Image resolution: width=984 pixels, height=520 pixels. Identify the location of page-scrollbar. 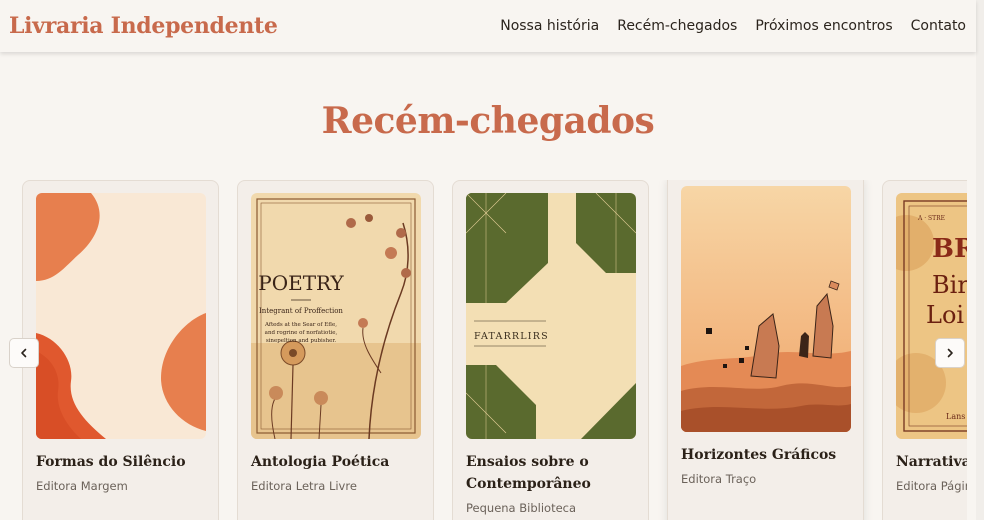
(980, 260).